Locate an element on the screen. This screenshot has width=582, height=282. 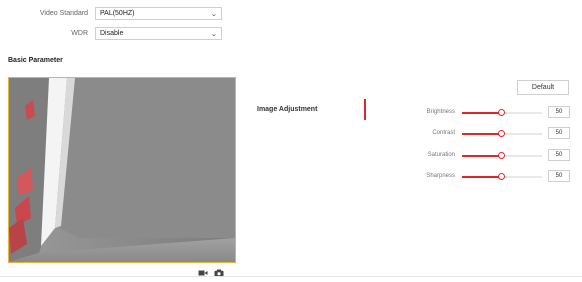
camera-icon is located at coordinates (219, 273).